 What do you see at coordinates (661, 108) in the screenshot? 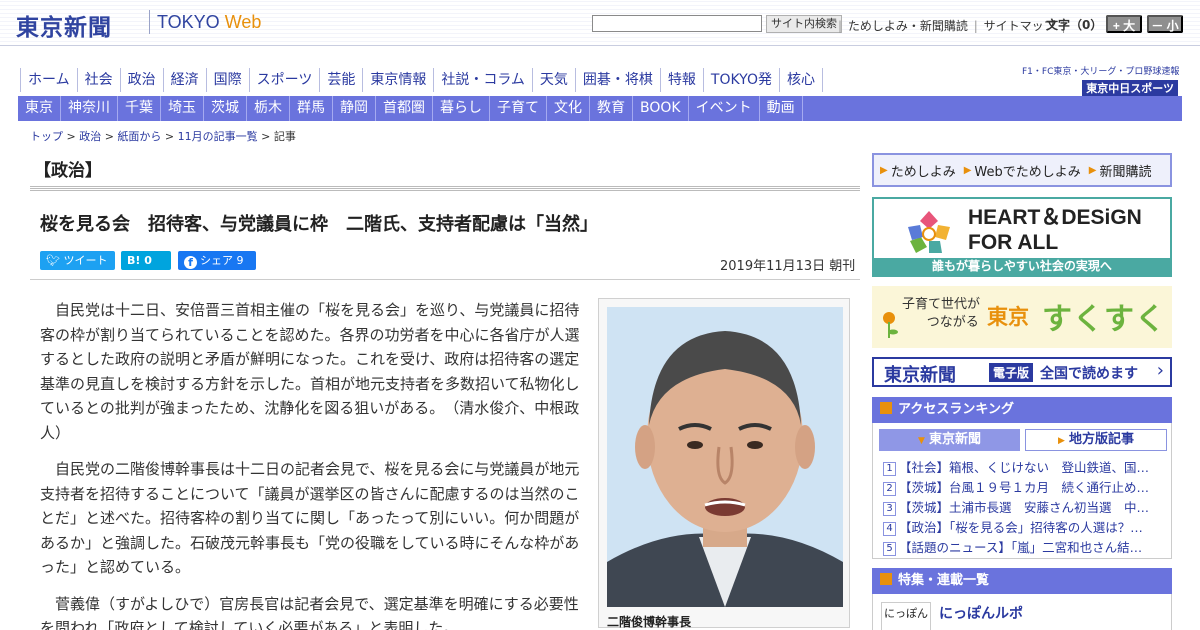
I see `regional-nav-item: BOOK` at bounding box center [661, 108].